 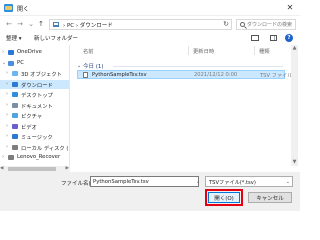 I want to click on document-icon, so click(x=15, y=105).